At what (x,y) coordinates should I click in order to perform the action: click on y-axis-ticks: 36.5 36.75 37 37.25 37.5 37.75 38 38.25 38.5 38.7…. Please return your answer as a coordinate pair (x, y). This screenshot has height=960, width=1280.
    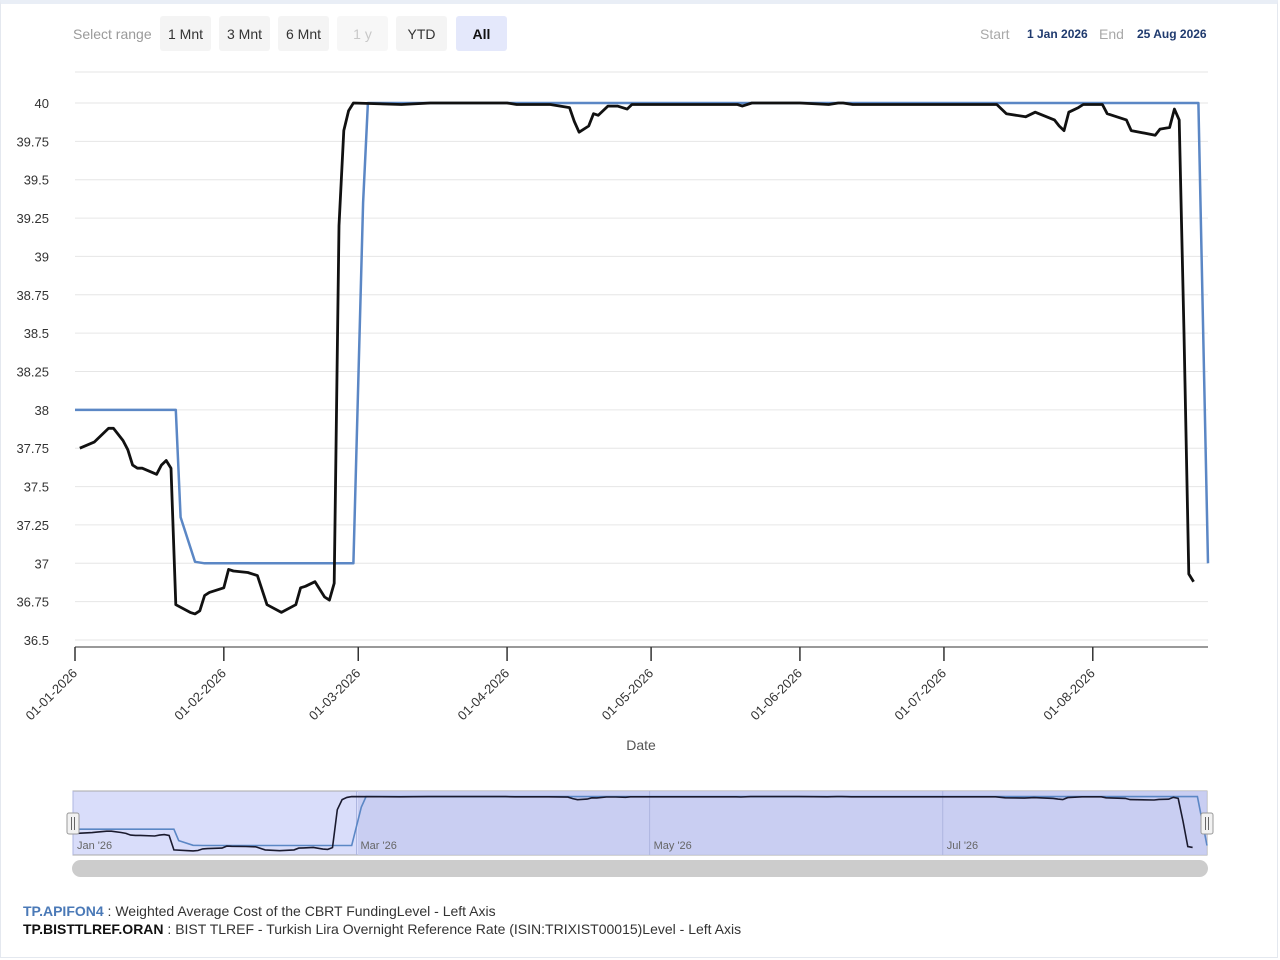
    Looking at the image, I should click on (32, 372).